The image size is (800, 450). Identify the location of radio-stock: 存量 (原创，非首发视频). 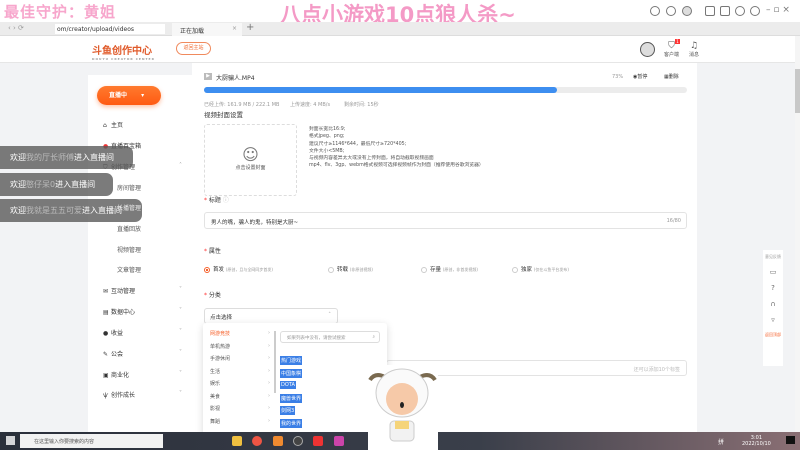
(449, 269).